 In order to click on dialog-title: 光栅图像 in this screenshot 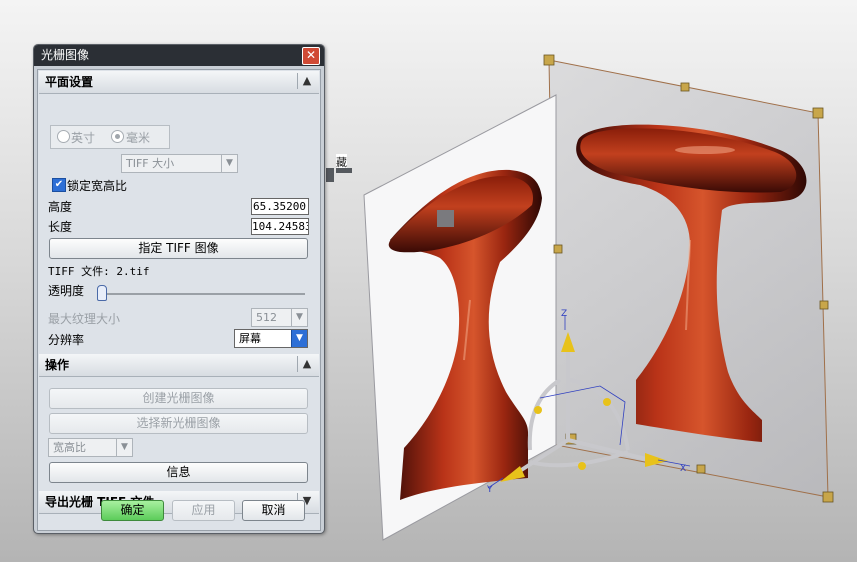, I will do `click(65, 55)`.